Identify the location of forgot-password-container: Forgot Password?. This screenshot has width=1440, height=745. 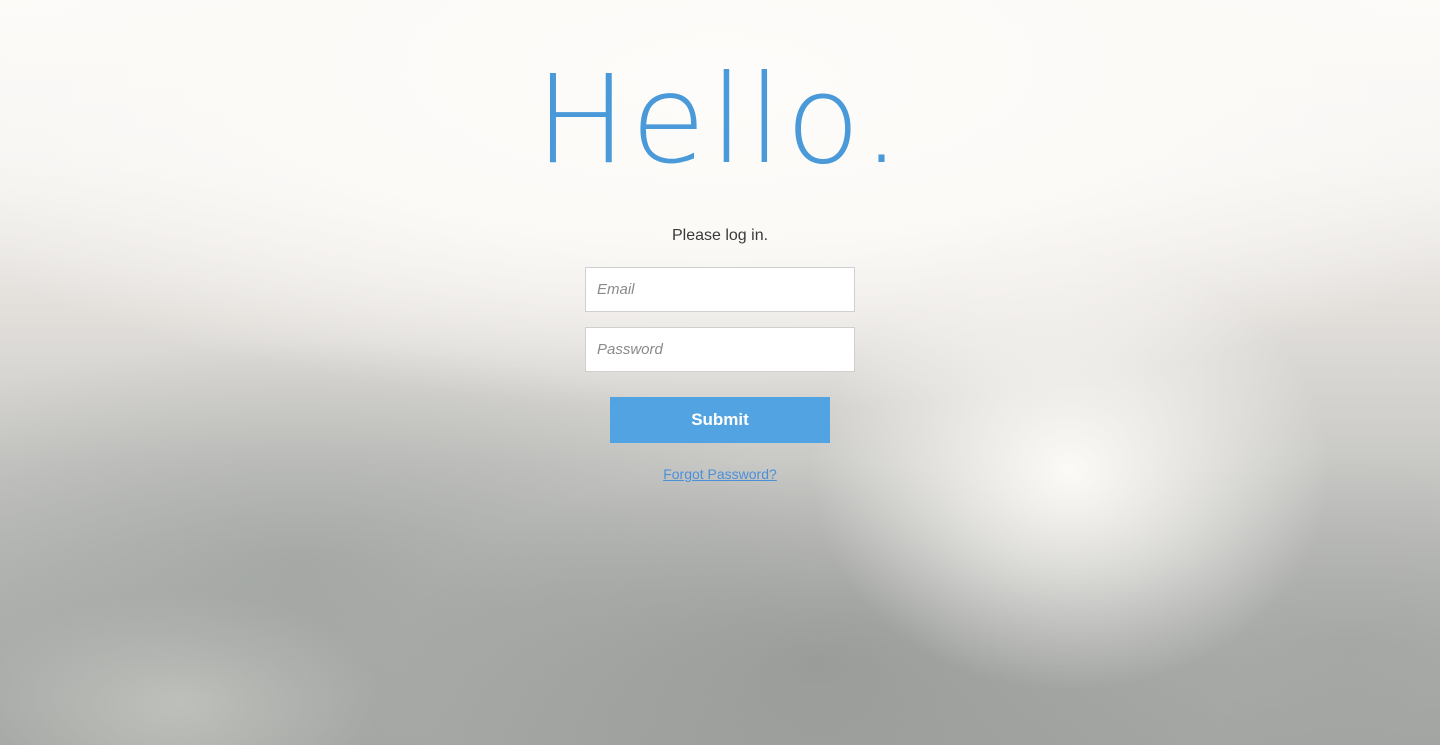
(720, 474).